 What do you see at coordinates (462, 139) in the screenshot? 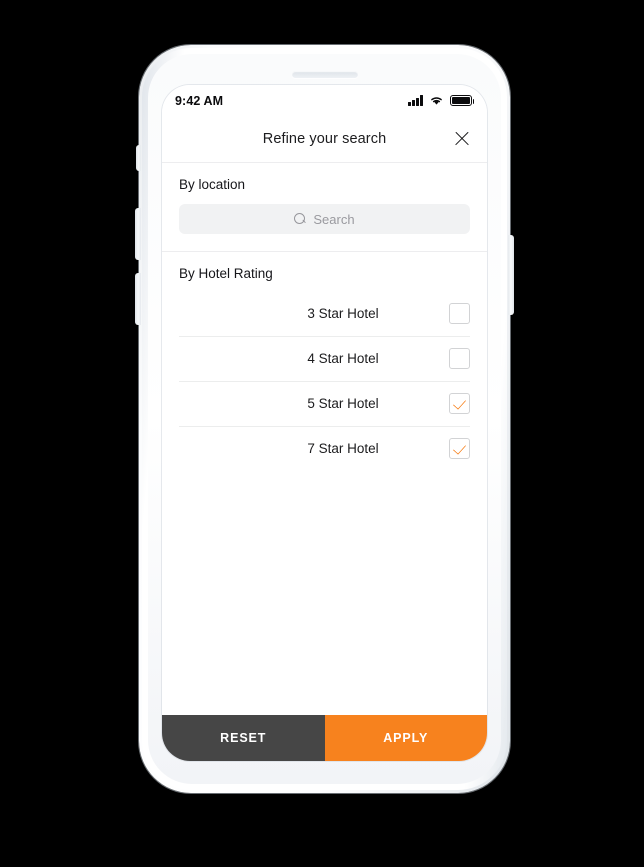
I see `close-icon` at bounding box center [462, 139].